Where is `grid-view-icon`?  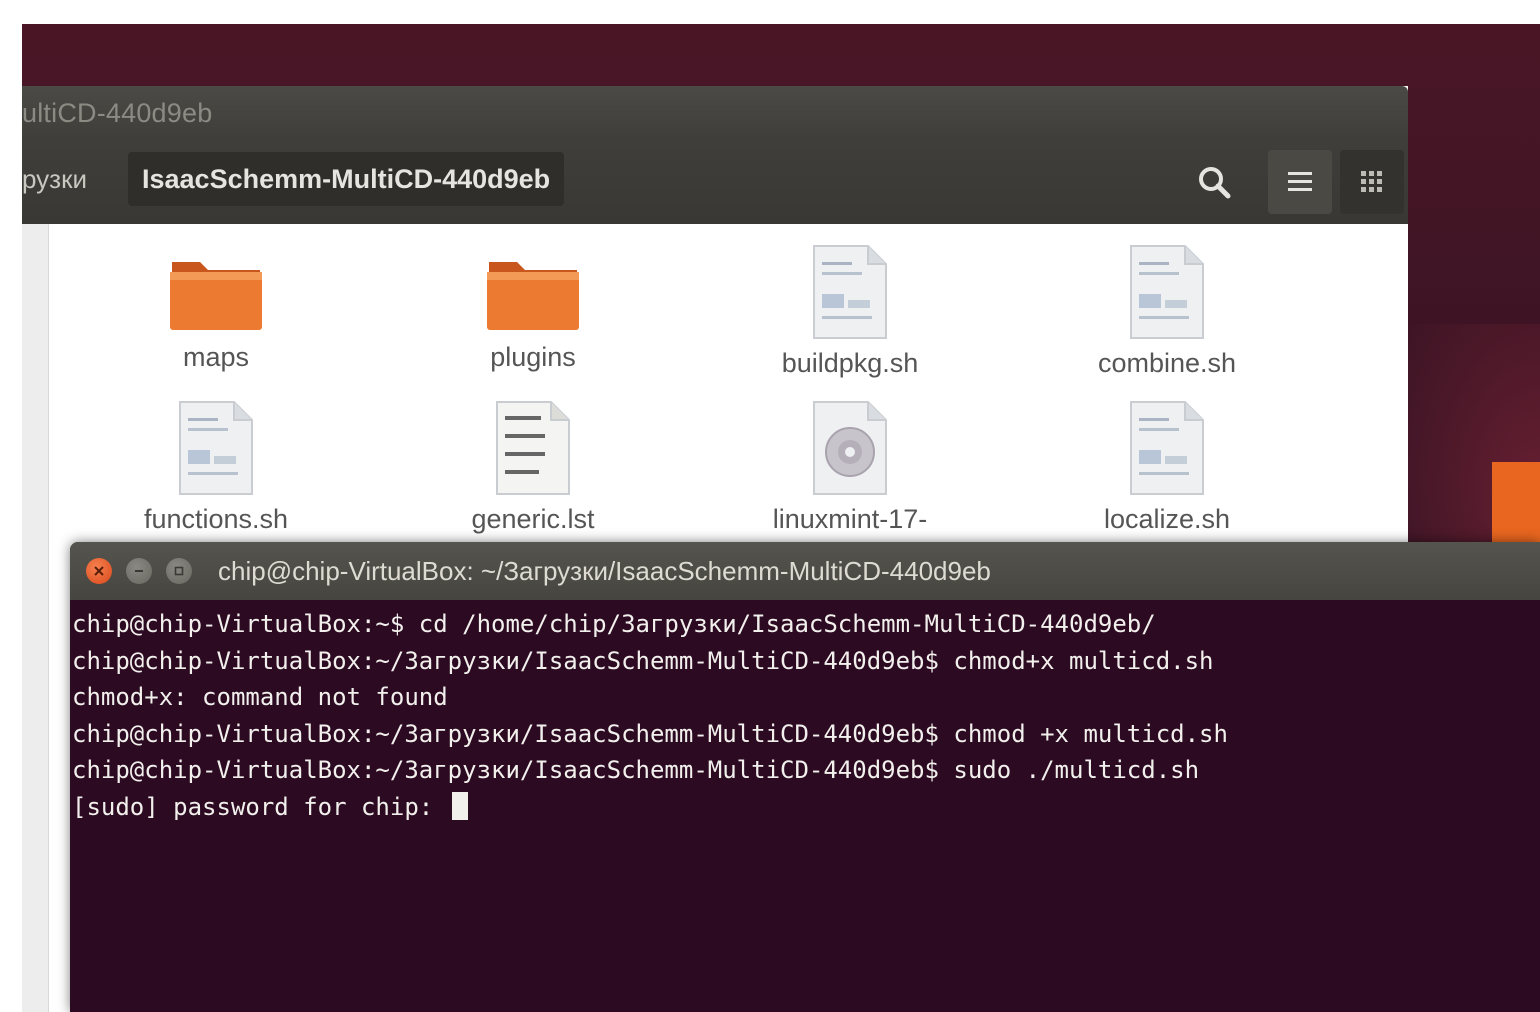 grid-view-icon is located at coordinates (1371, 181).